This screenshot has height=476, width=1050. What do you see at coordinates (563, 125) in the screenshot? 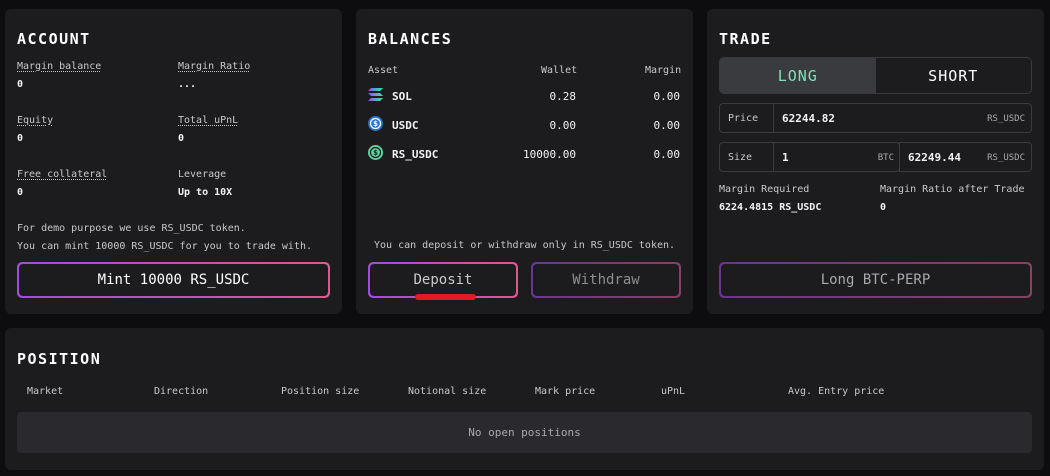
I see `balance-wallet-value: 0.00` at bounding box center [563, 125].